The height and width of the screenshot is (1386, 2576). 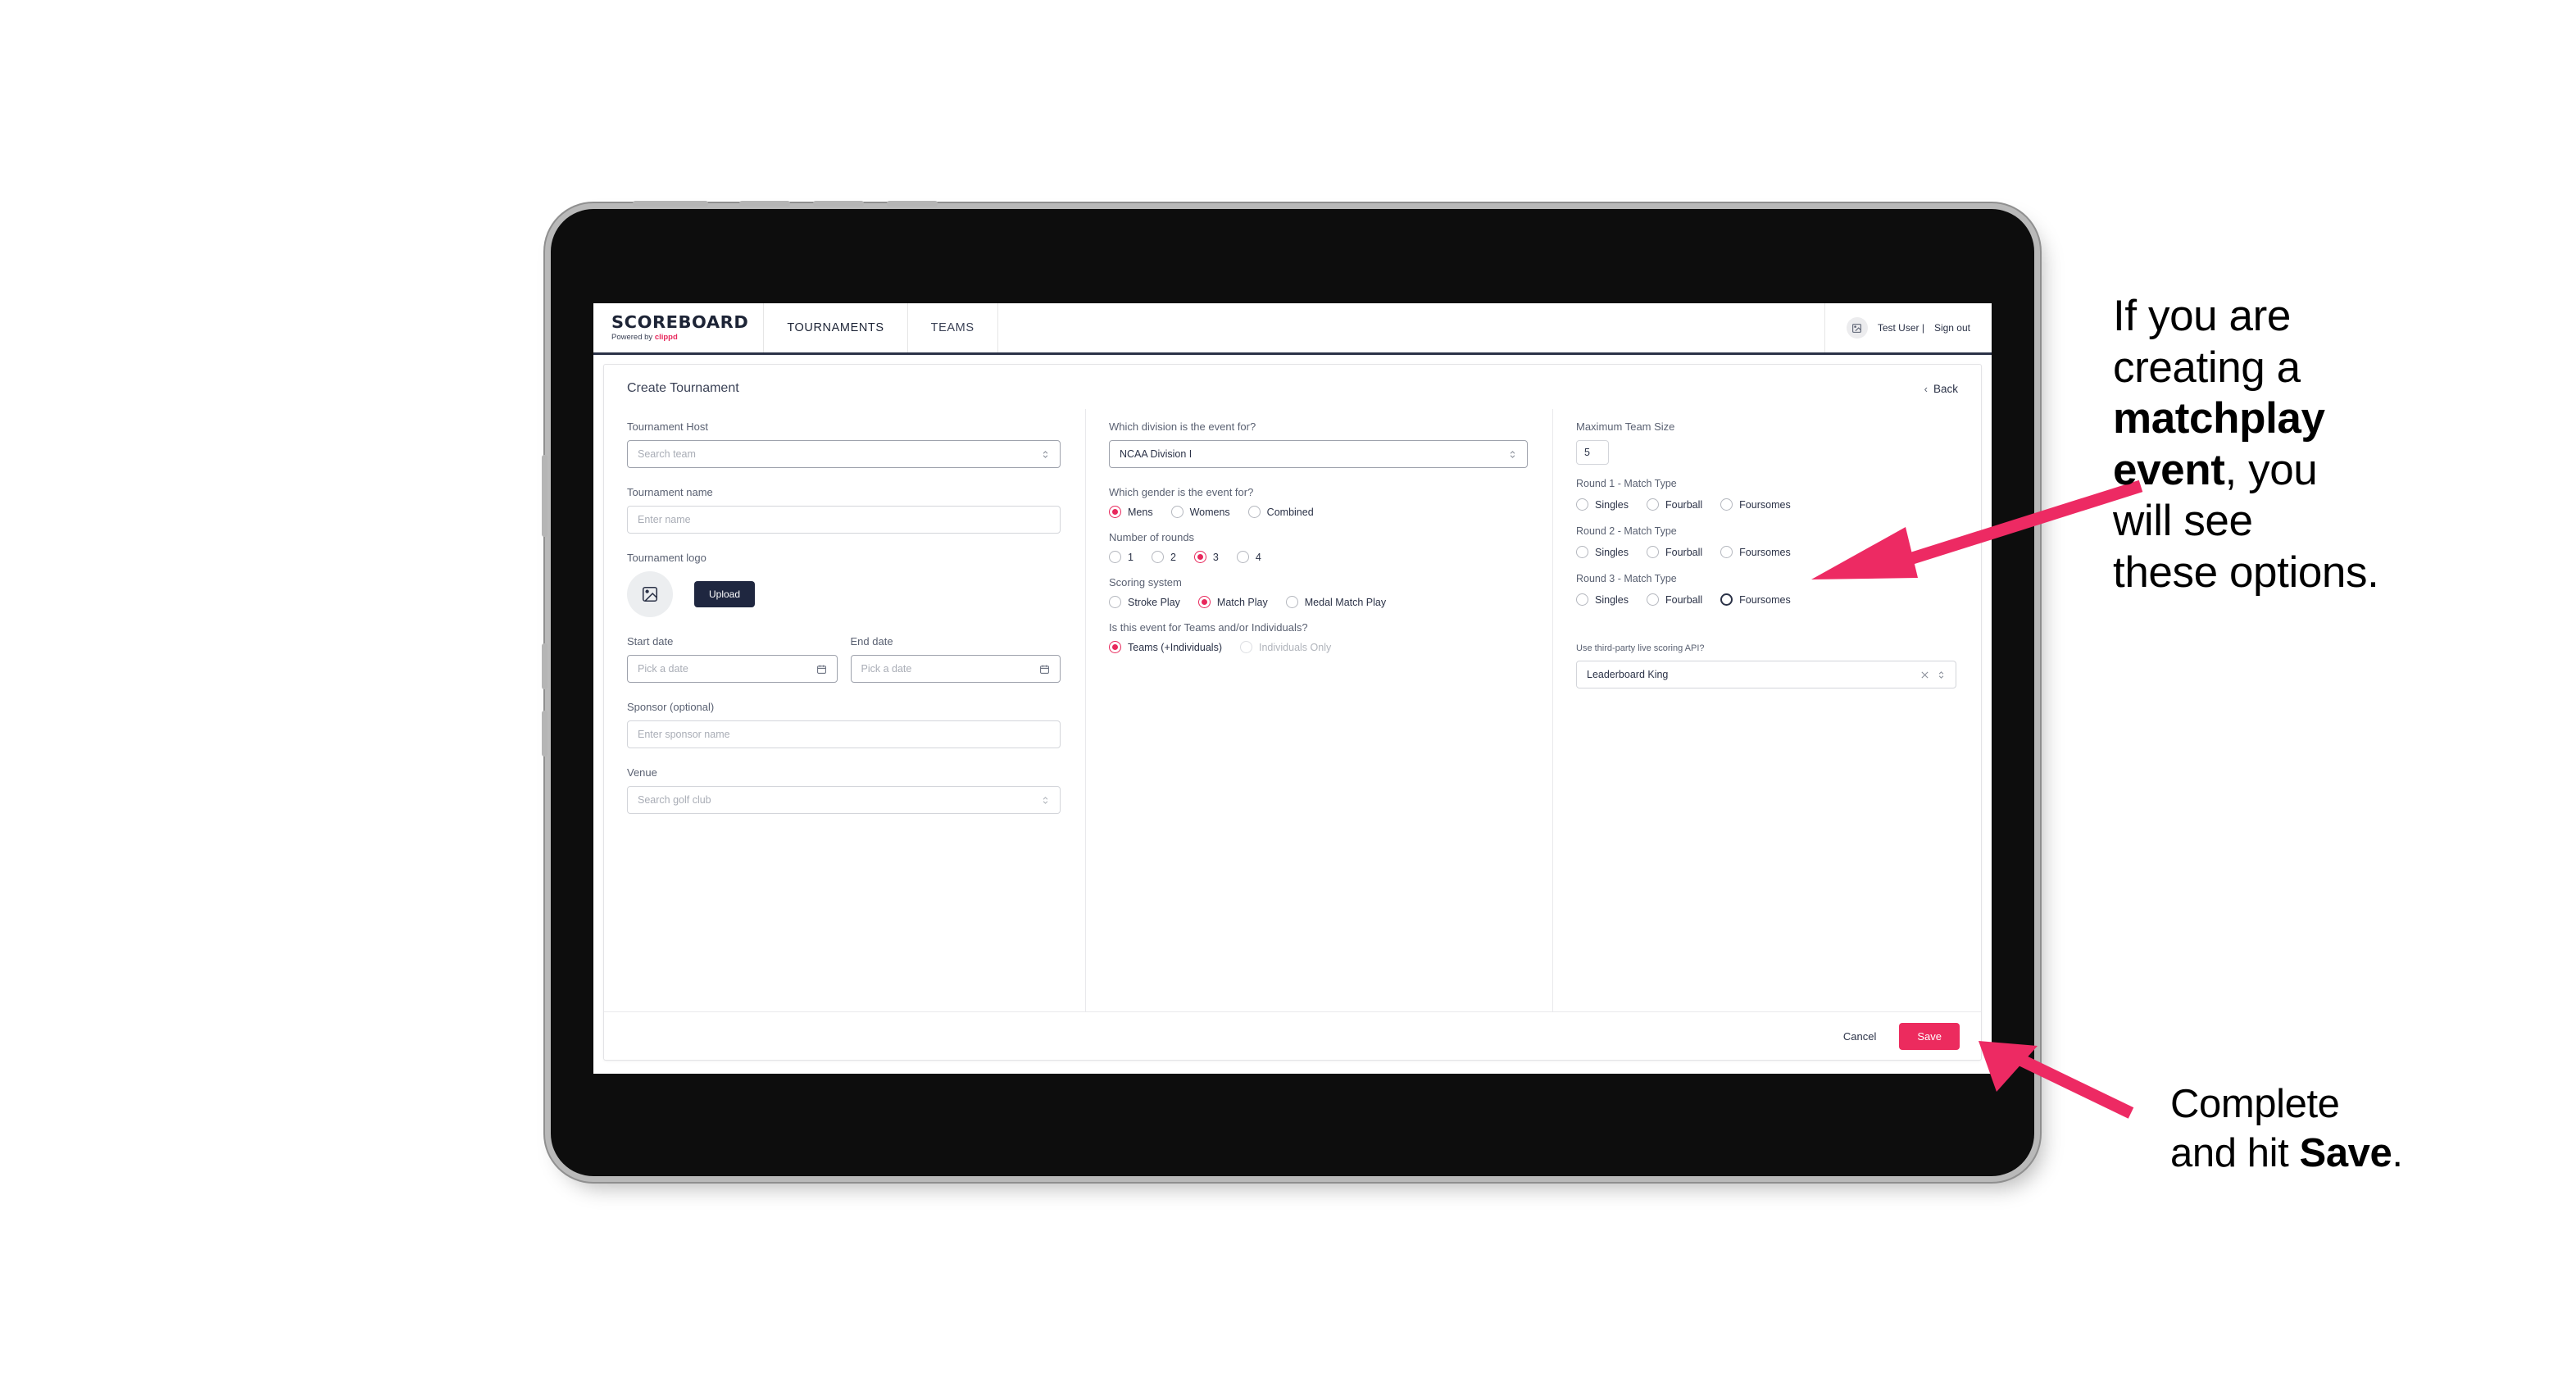 I want to click on annotation-bold-matchplay: matchplay, so click(x=2219, y=418).